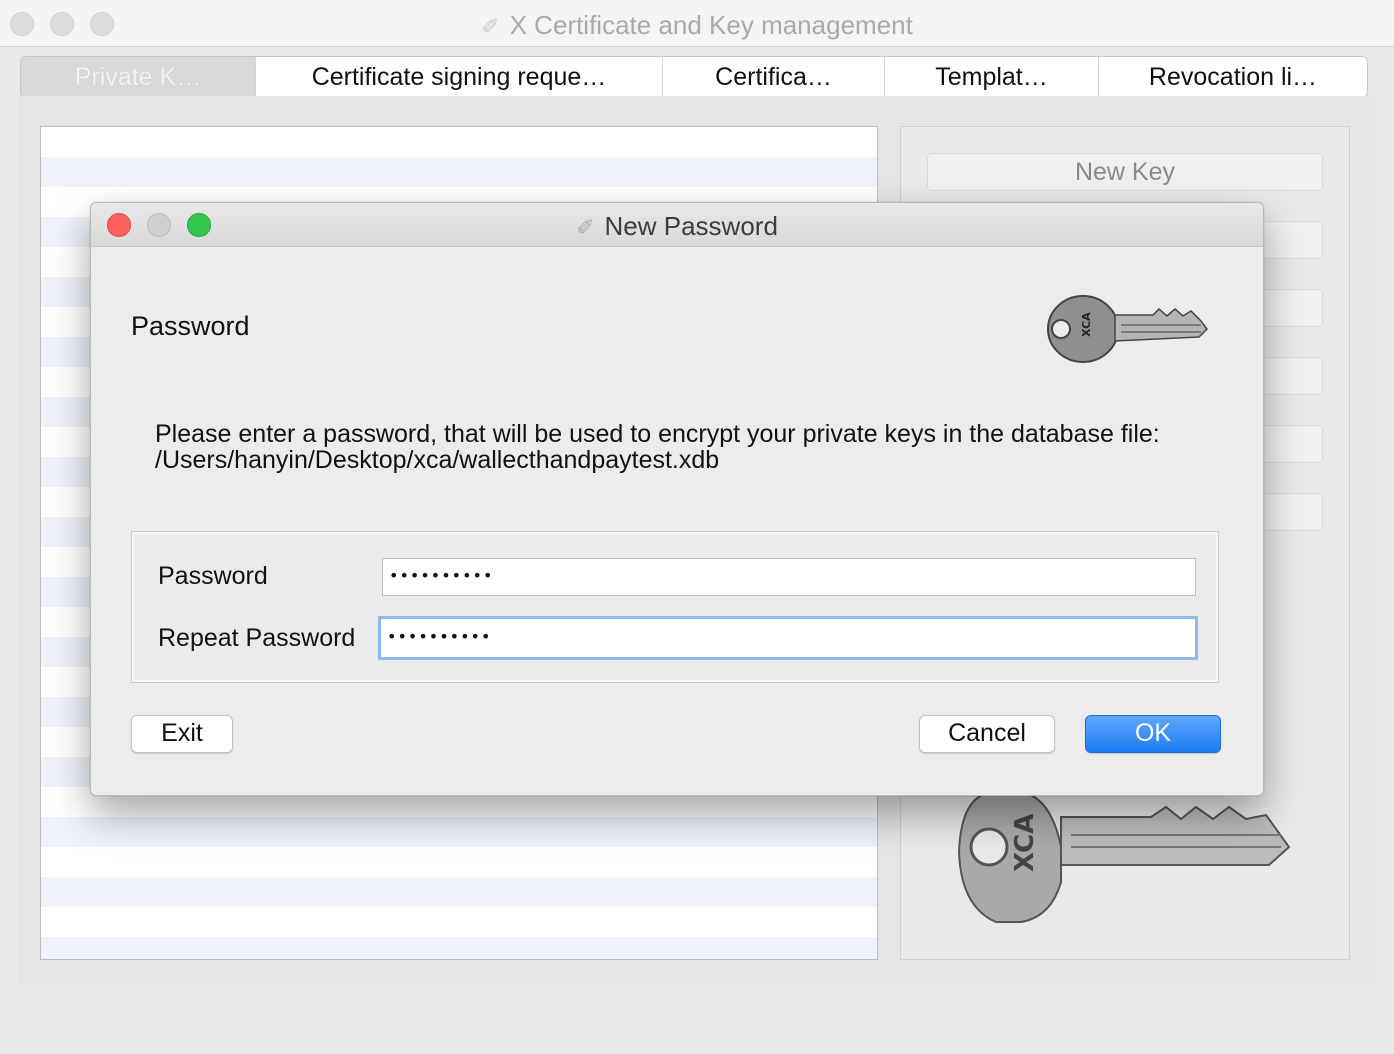 This screenshot has width=1394, height=1054. Describe the element at coordinates (691, 226) in the screenshot. I see `dialog-title-text: New Password` at that location.